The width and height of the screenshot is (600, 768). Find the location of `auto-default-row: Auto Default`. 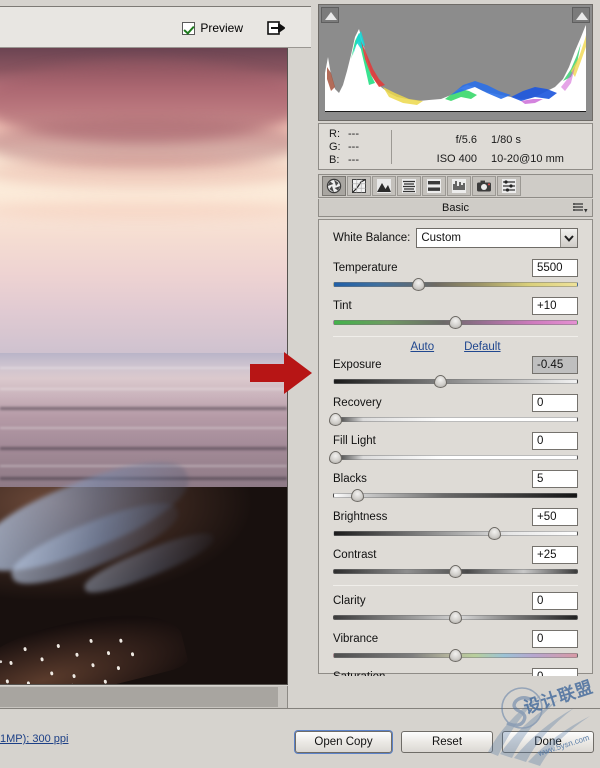

auto-default-row: Auto Default is located at coordinates (455, 347).